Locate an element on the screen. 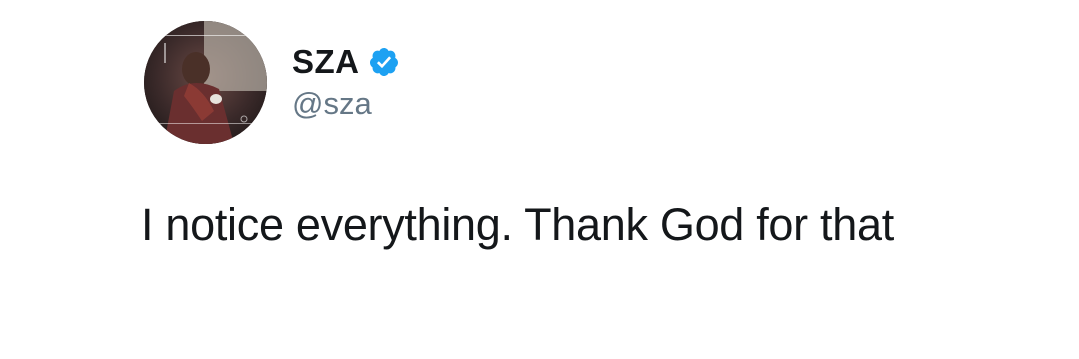 The width and height of the screenshot is (1079, 359). verified-badge-icon is located at coordinates (384, 62).